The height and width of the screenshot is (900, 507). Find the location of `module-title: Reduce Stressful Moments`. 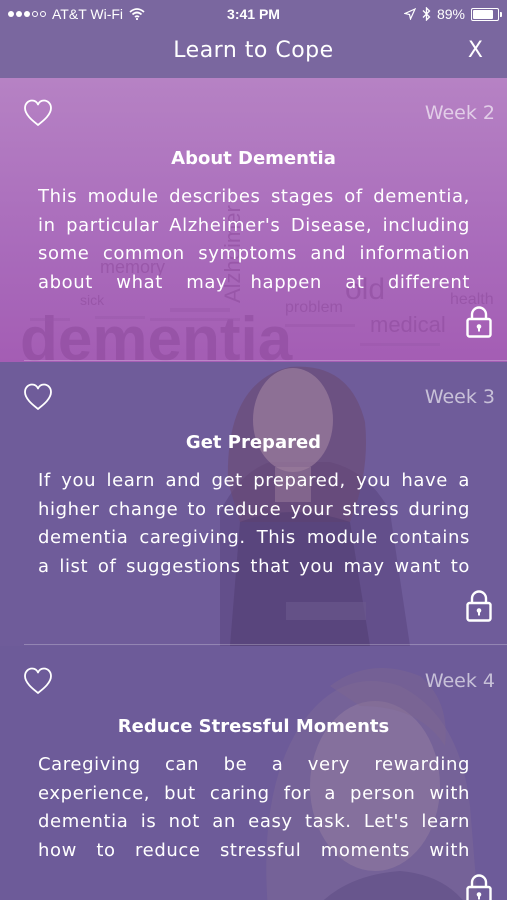

module-title: Reduce Stressful Moments is located at coordinates (253, 726).